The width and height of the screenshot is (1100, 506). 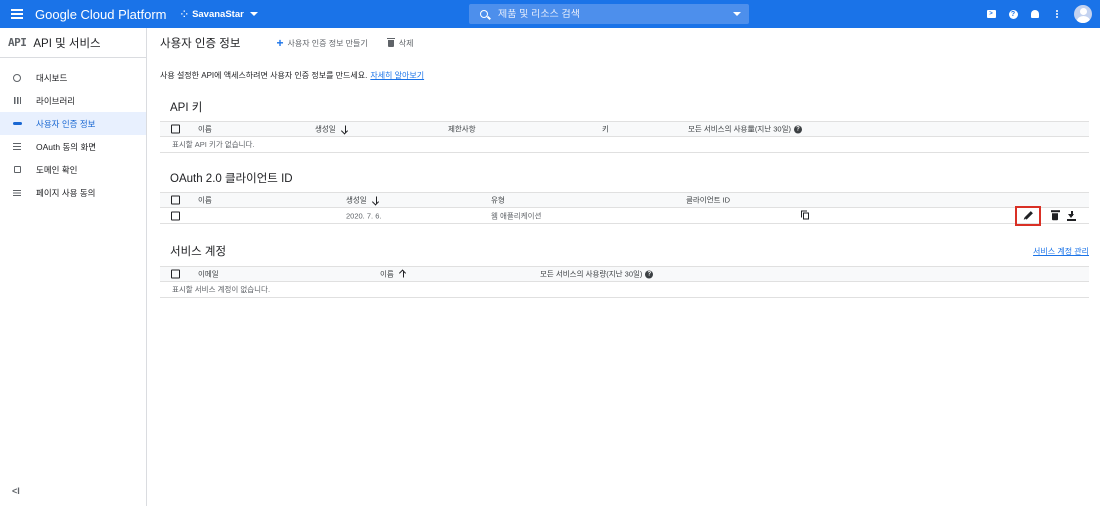 What do you see at coordinates (387, 274) in the screenshot?
I see `col-name-label: 이름` at bounding box center [387, 274].